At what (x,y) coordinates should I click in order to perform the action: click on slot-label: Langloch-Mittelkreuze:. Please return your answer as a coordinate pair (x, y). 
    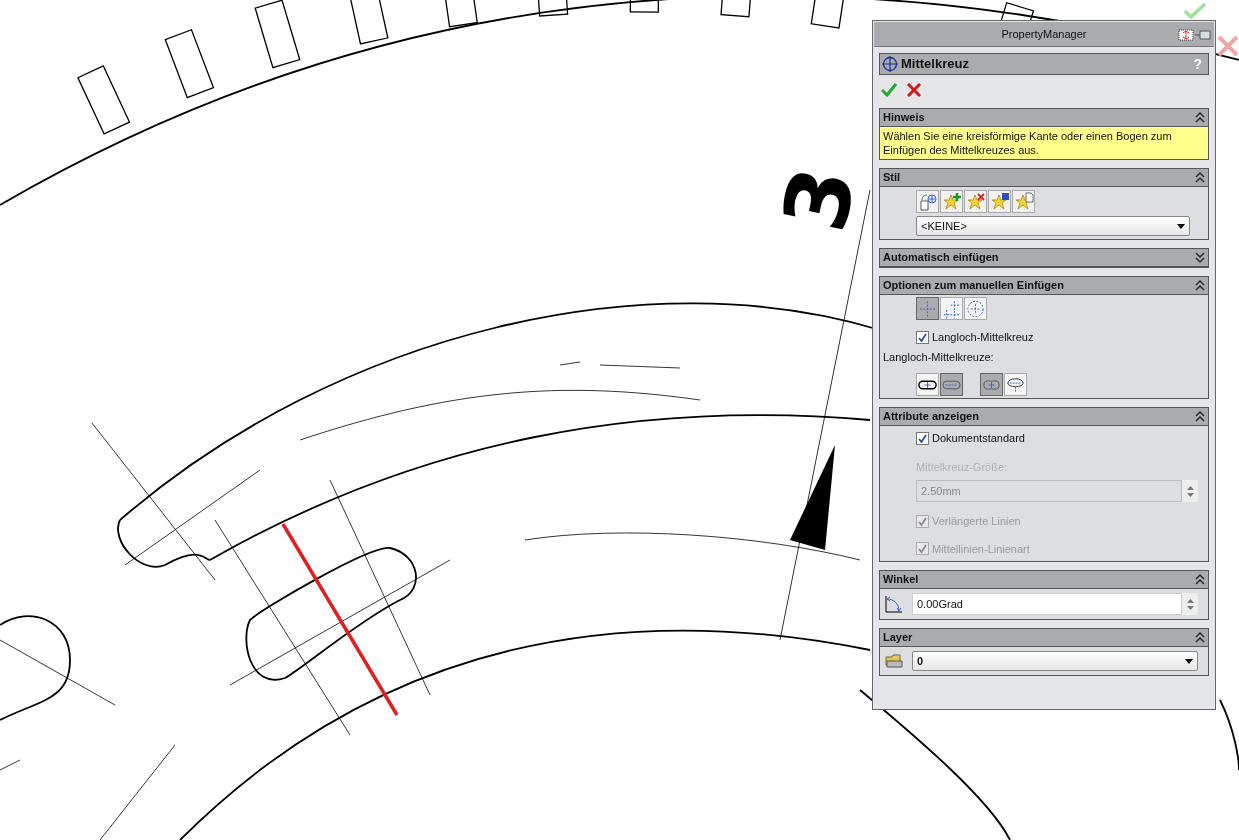
    Looking at the image, I should click on (938, 357).